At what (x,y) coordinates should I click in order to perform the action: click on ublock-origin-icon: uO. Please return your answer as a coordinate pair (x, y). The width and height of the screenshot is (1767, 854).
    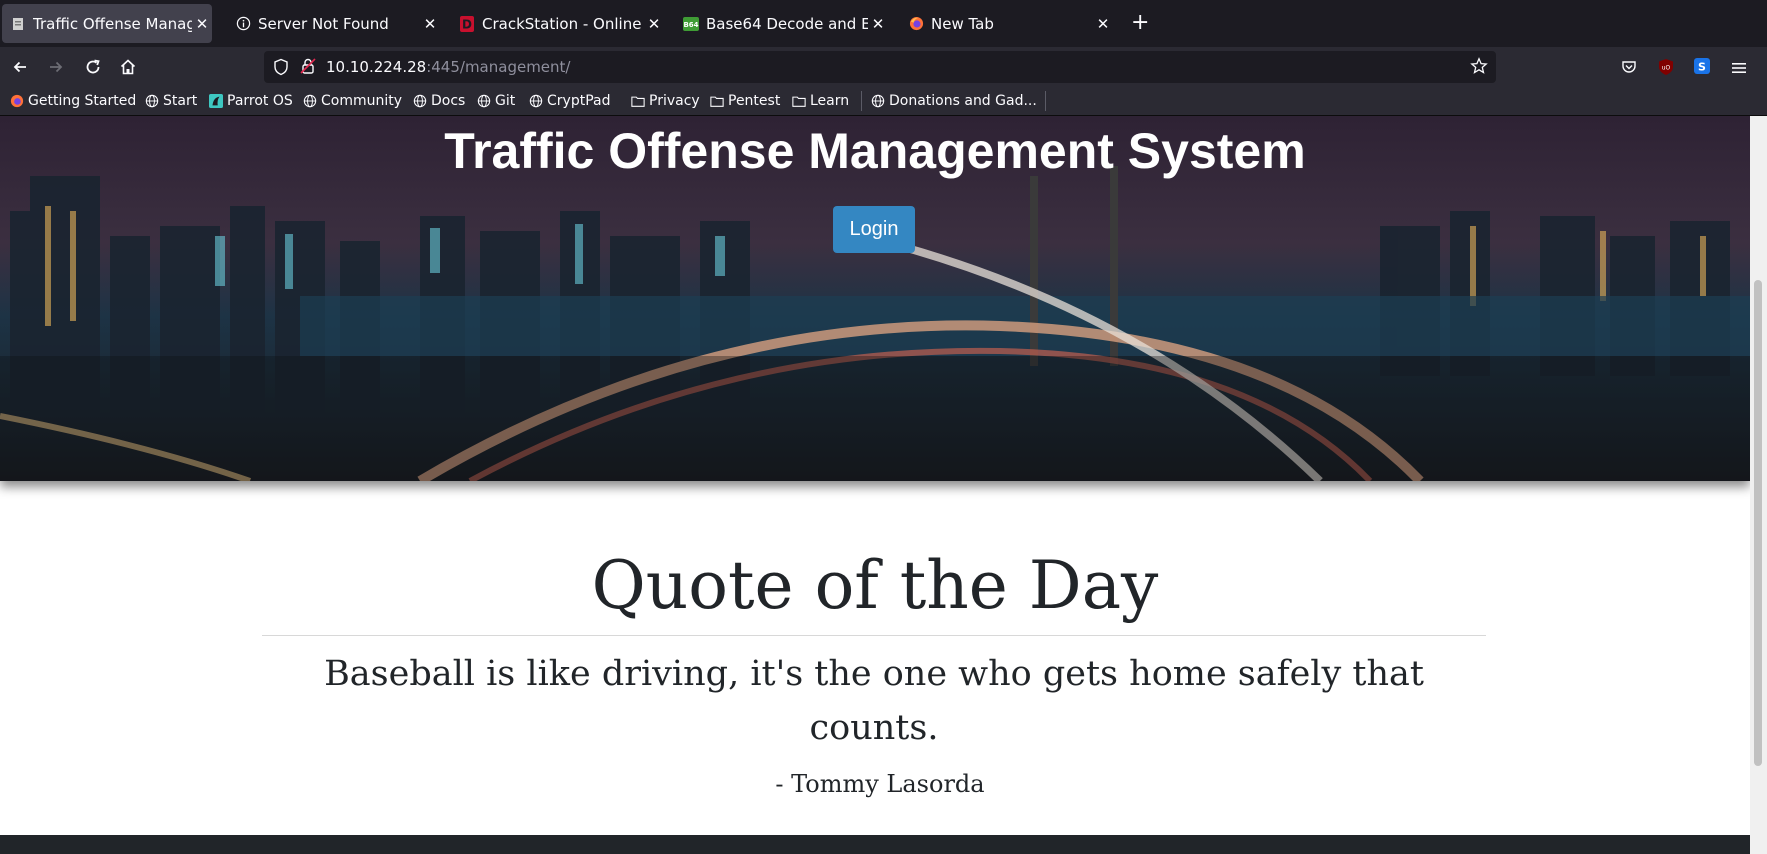
    Looking at the image, I should click on (1666, 69).